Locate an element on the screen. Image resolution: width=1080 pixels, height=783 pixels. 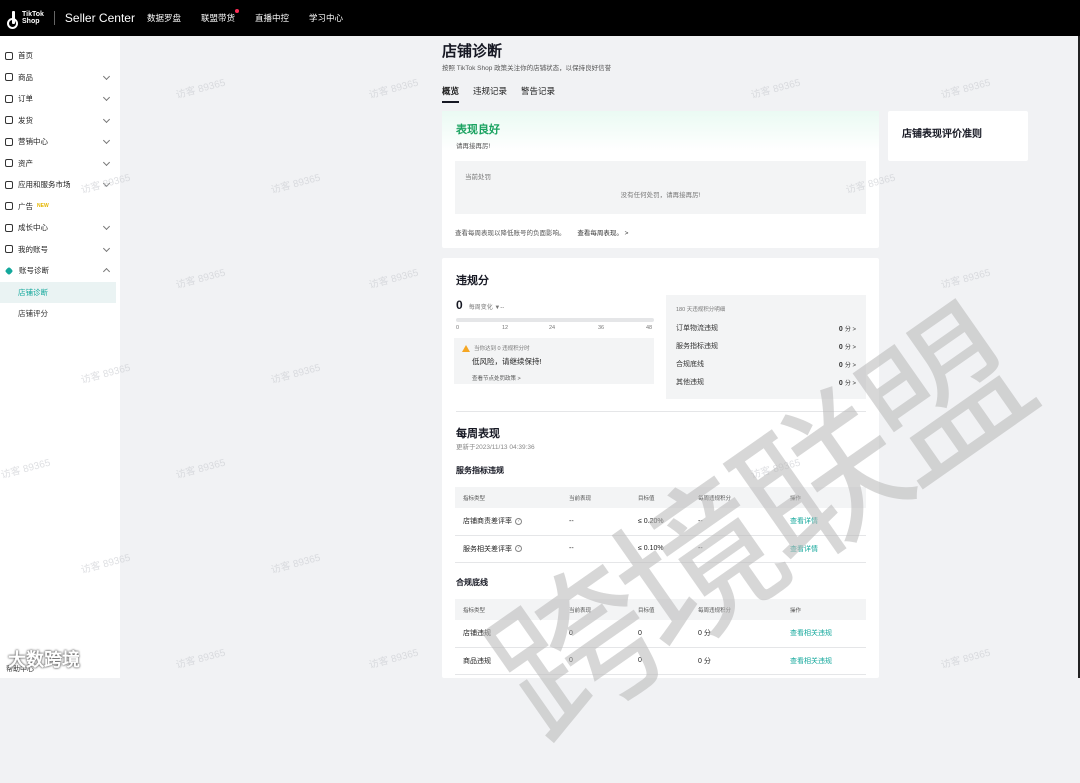
penalty-box: 当前处罚 没有任何处罚，请再接再厉! is located at coordinates (660, 187).